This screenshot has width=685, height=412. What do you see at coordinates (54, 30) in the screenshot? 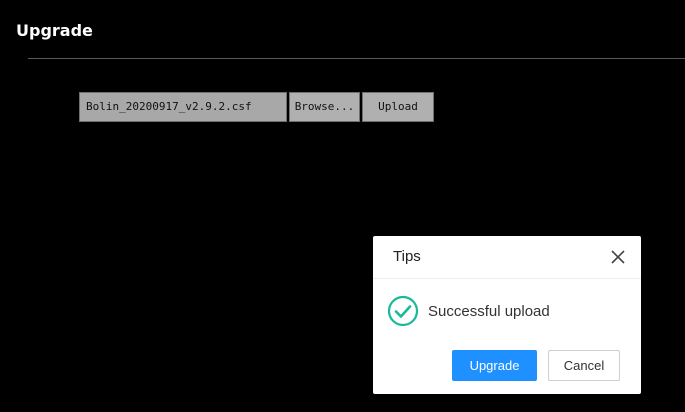
I see `page-title: Upgrade` at bounding box center [54, 30].